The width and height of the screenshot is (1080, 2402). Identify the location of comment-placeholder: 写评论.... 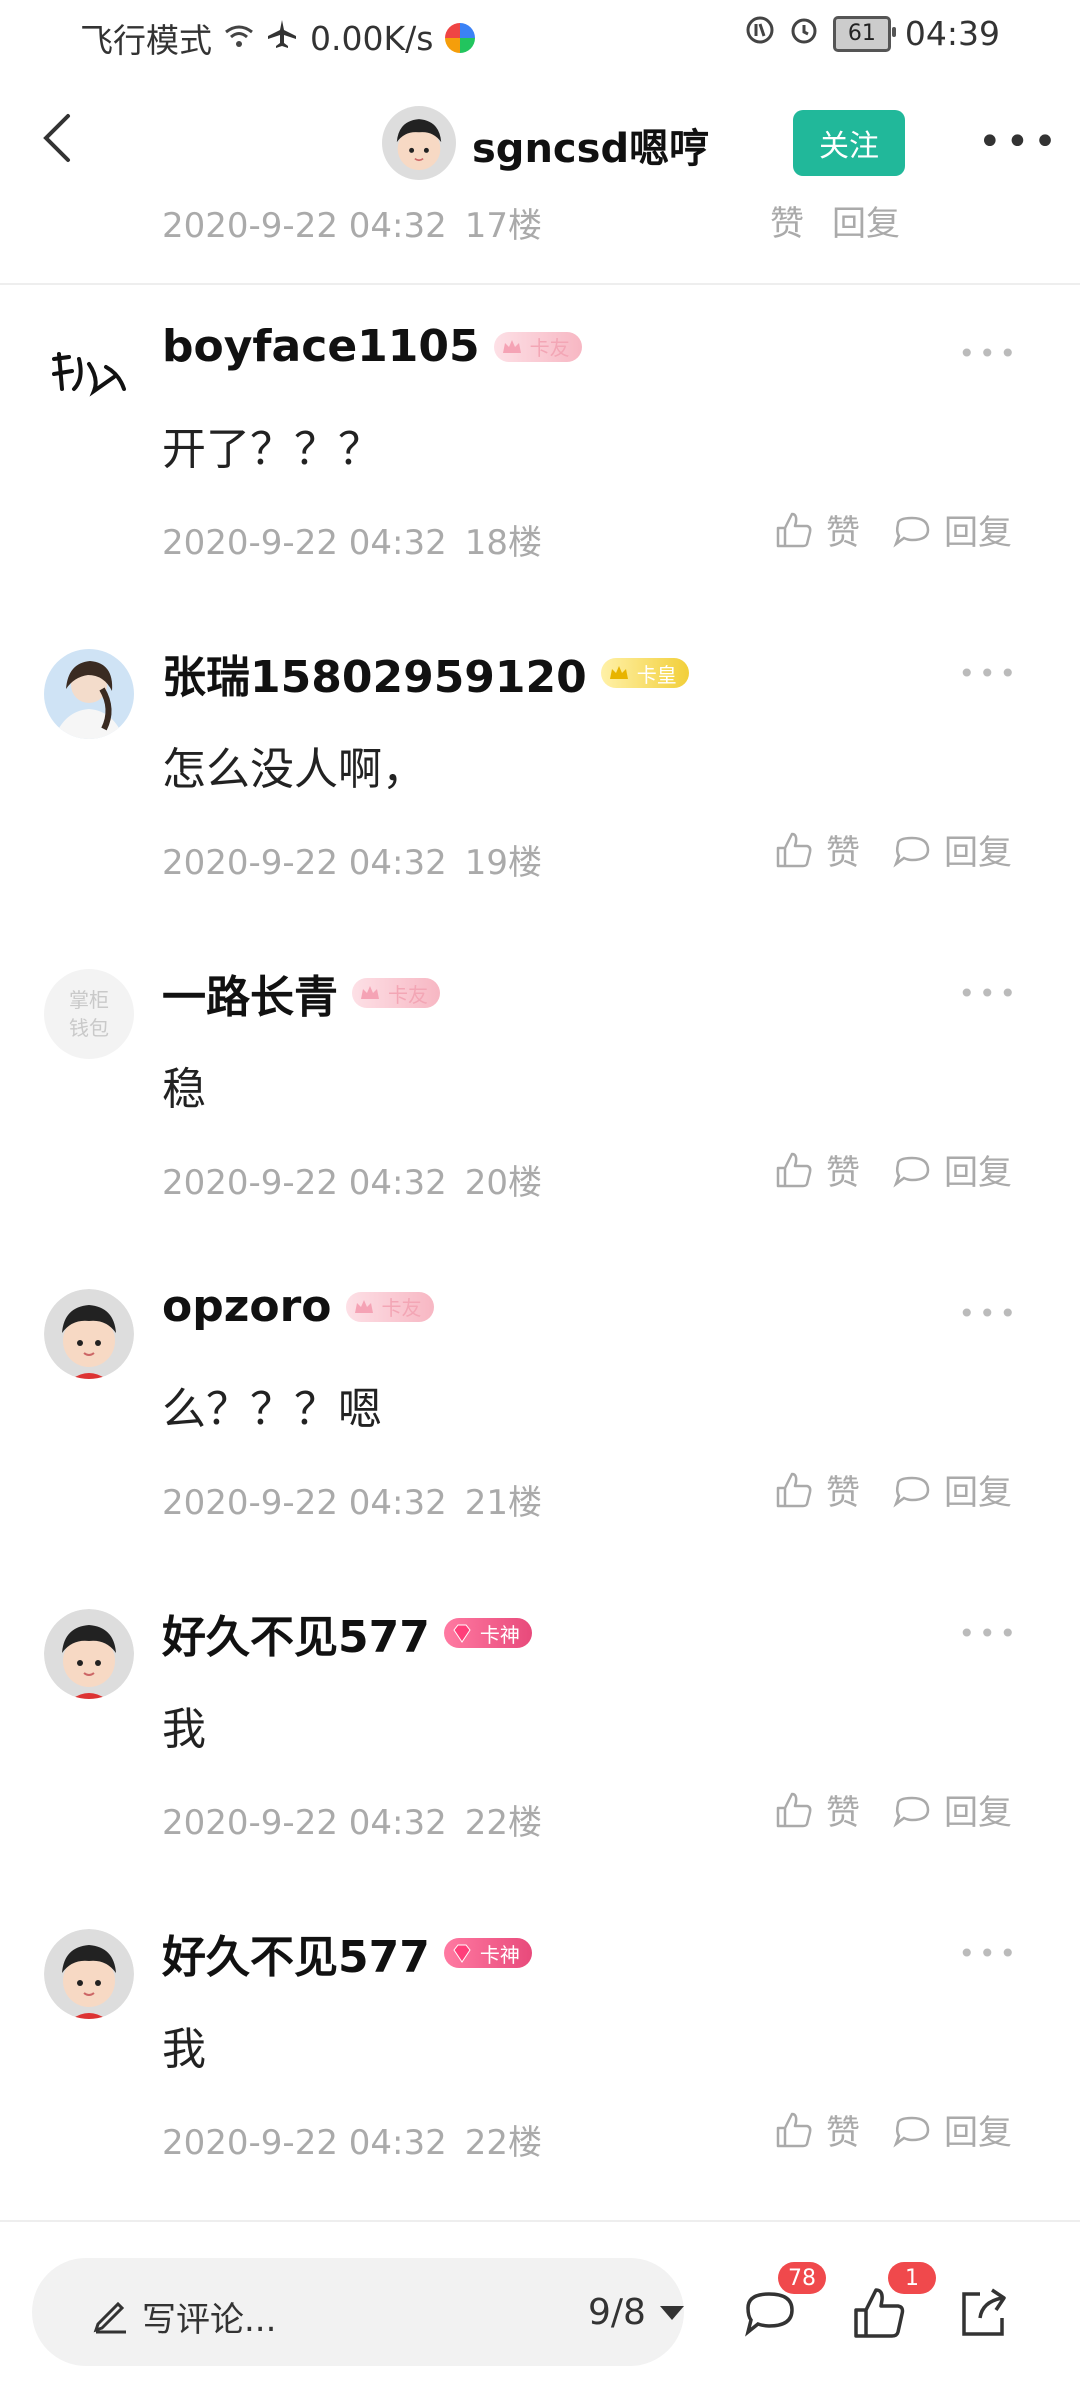
(209, 2320).